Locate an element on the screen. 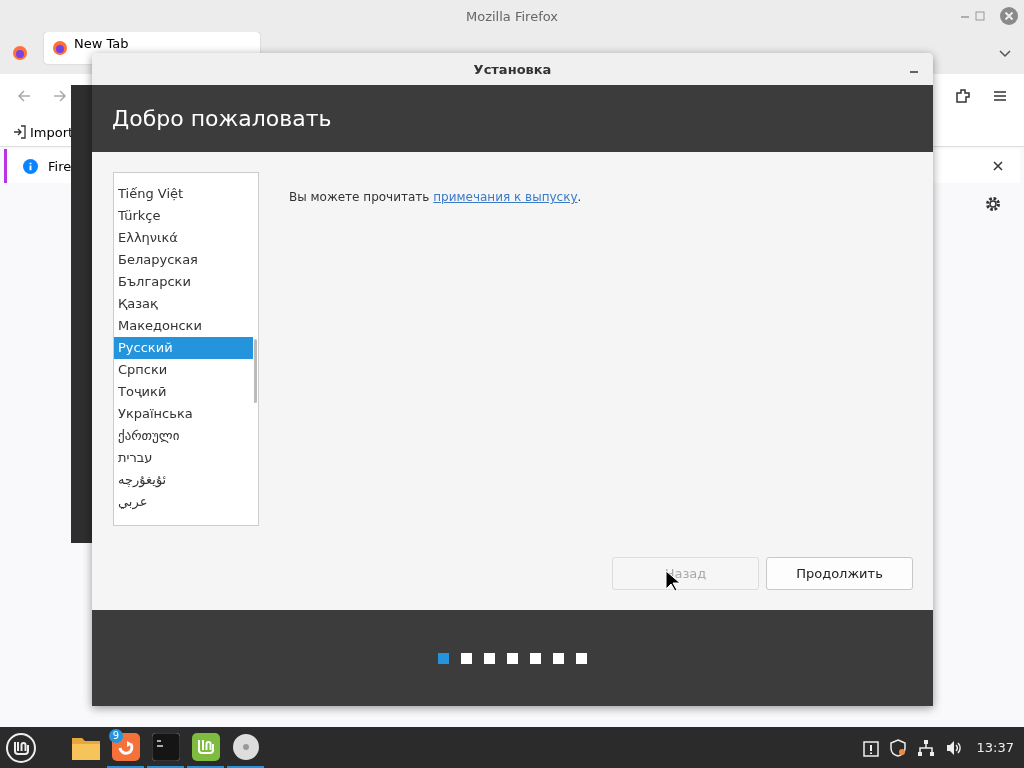 Image resolution: width=1024 pixels, height=768 pixels. extensions-icon is located at coordinates (963, 96).